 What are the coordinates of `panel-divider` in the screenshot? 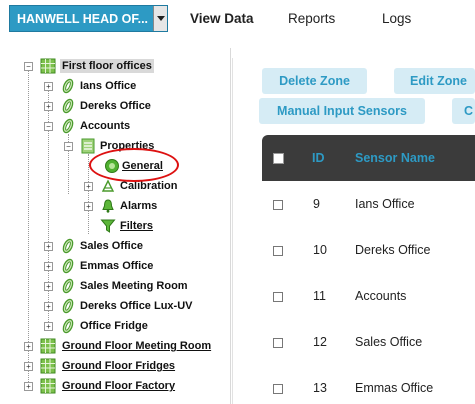 It's located at (232, 231).